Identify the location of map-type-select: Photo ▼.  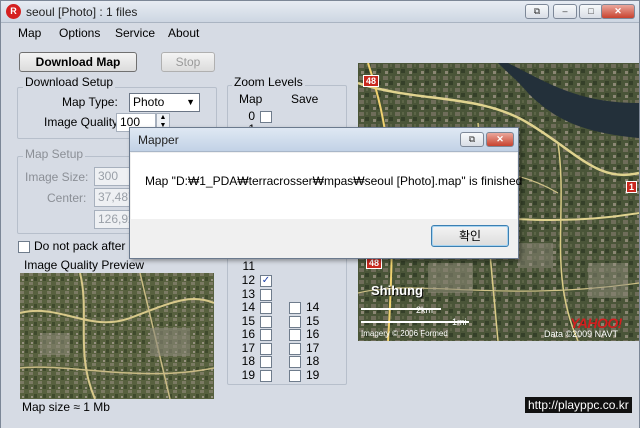
(164, 102).